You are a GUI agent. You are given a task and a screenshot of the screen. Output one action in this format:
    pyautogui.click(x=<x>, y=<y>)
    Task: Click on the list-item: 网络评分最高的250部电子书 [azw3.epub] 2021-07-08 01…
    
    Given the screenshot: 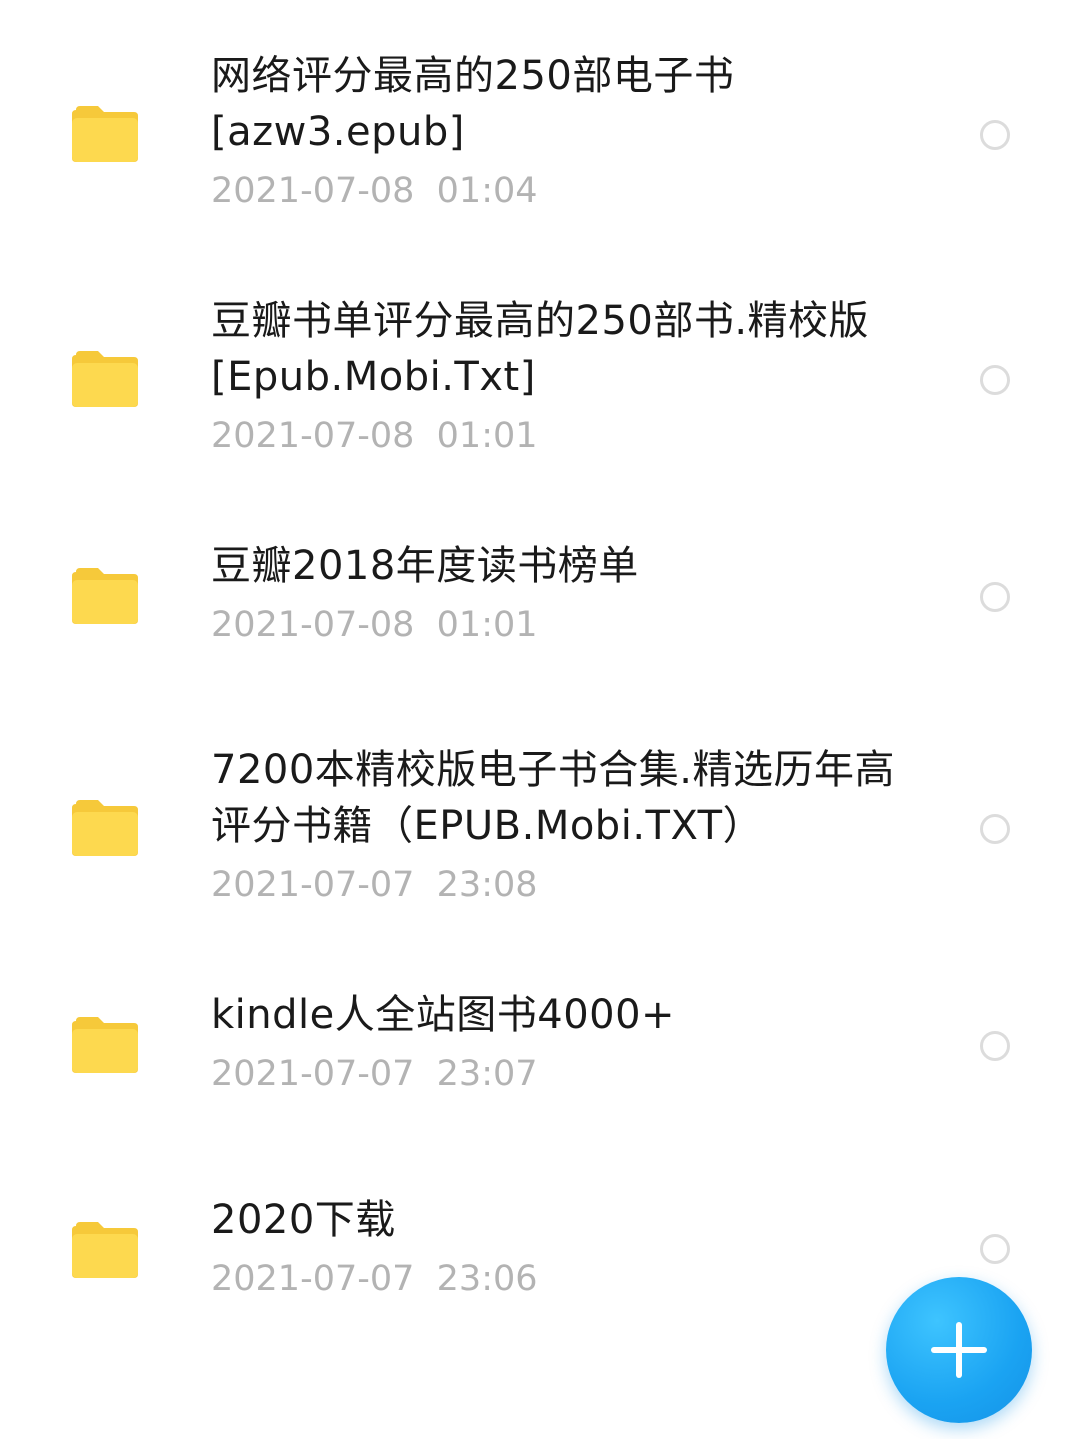 What is the action you would take?
    pyautogui.click(x=540, y=143)
    